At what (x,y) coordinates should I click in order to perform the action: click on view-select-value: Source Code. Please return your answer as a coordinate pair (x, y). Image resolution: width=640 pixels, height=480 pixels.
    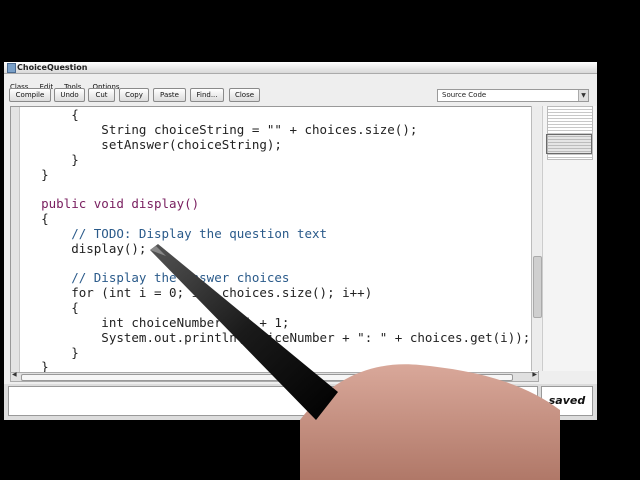
    Looking at the image, I should click on (464, 95).